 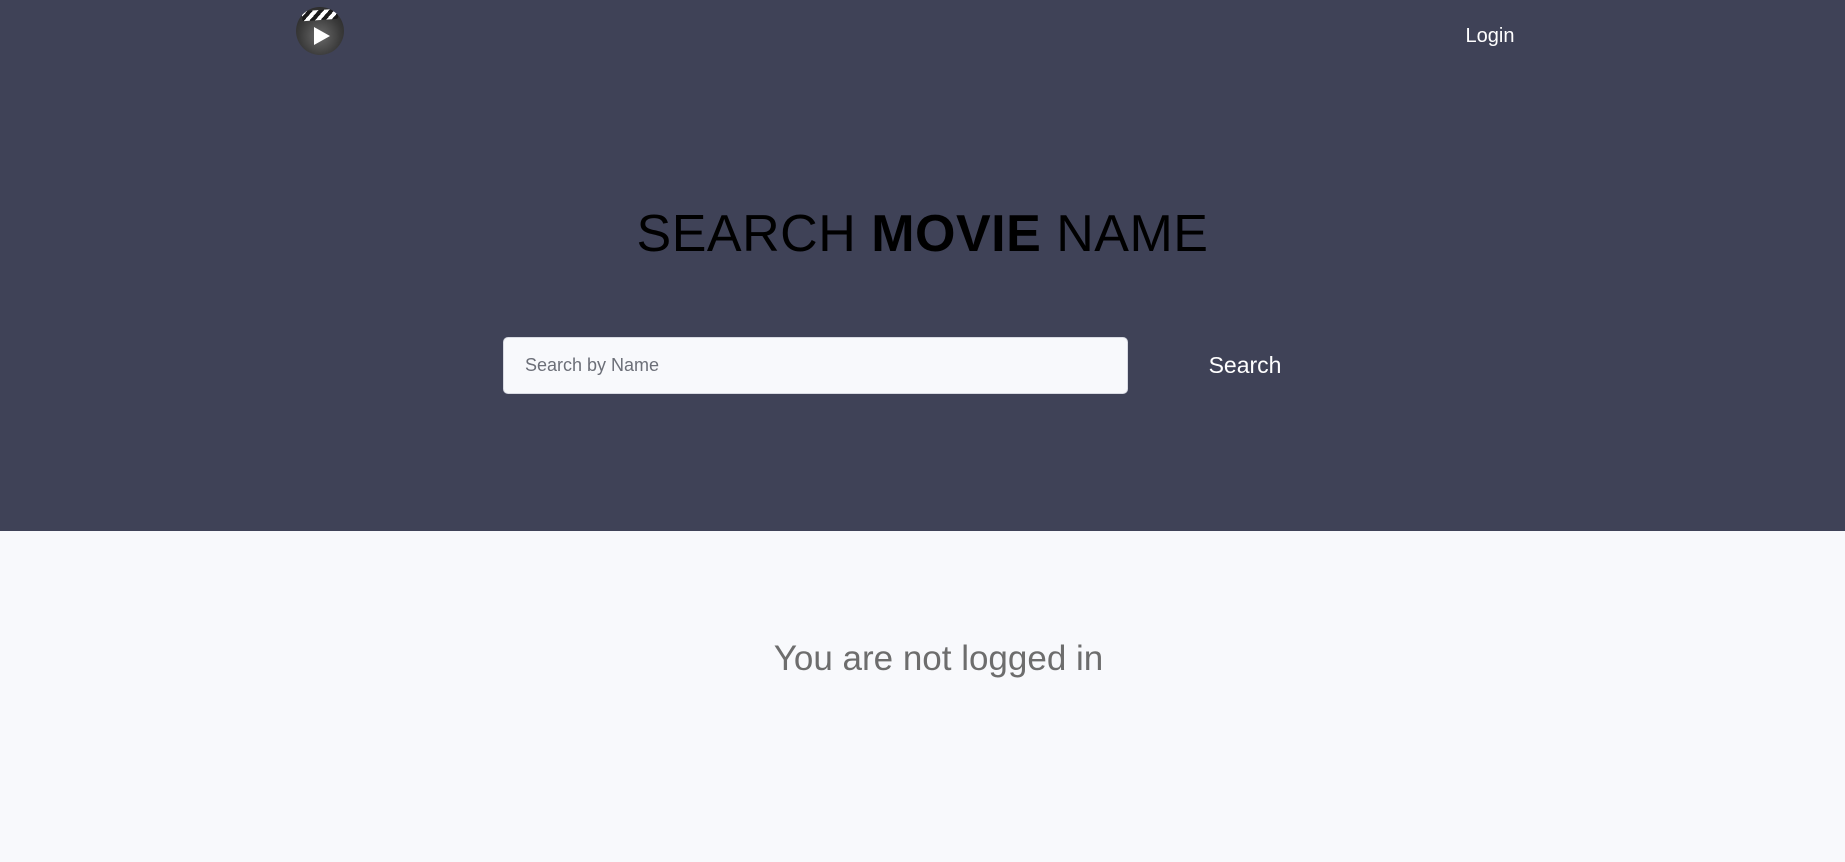 I want to click on title-suffix: NAME, so click(x=1125, y=234).